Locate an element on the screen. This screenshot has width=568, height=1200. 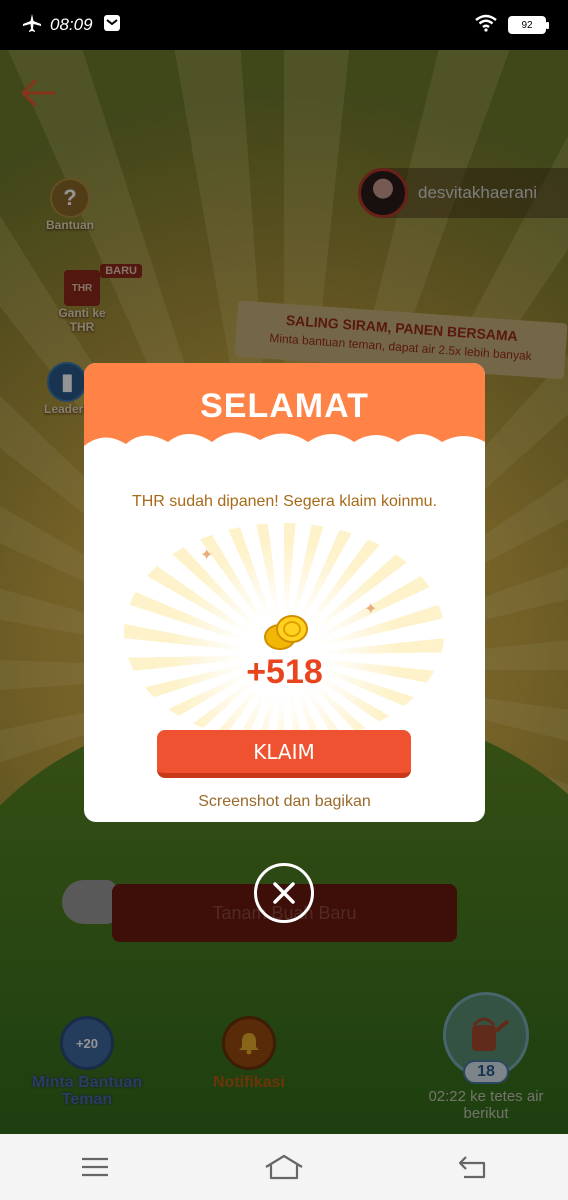
close-dialog-button is located at coordinates (284, 893).